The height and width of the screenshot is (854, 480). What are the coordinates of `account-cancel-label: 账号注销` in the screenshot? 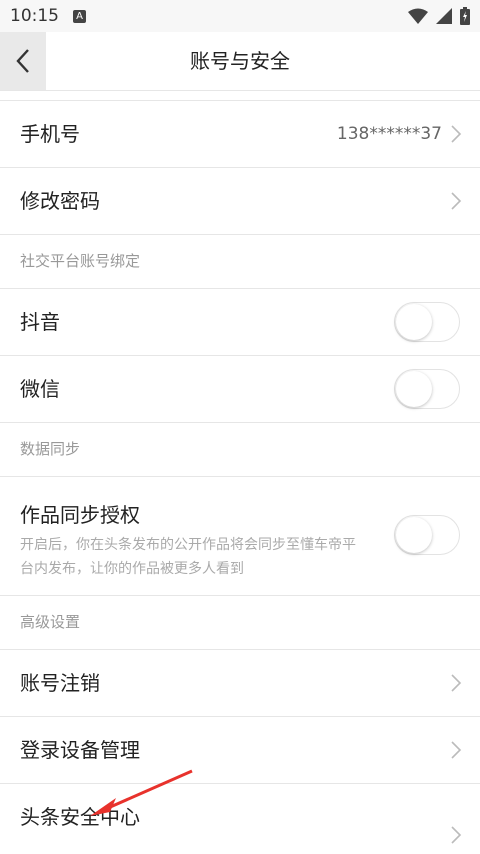 It's located at (60, 683).